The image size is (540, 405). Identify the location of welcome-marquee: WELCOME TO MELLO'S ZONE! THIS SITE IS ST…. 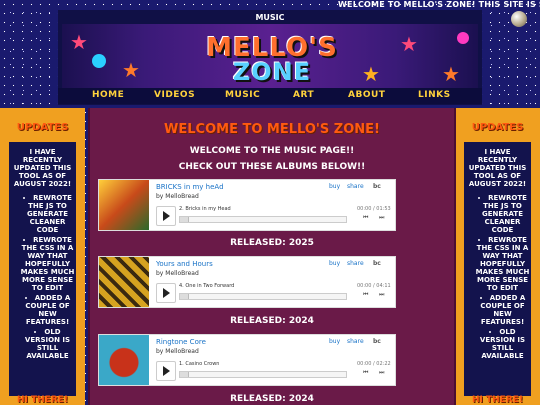
(439, 4).